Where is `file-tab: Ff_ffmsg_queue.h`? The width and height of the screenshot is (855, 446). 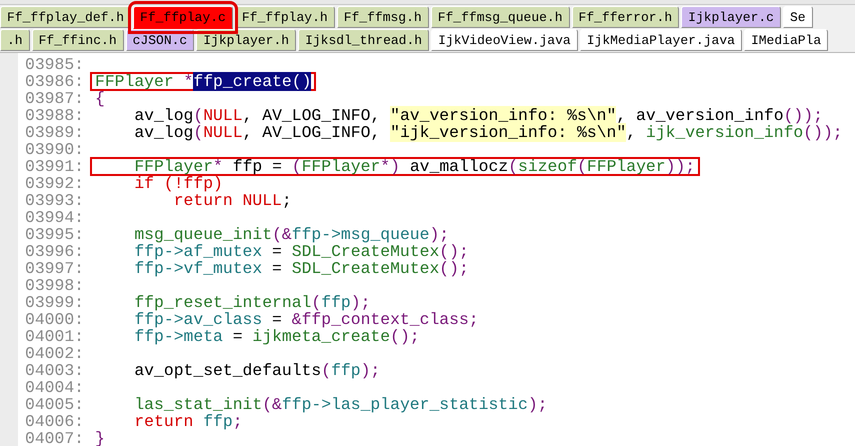 file-tab: Ff_ffmsg_queue.h is located at coordinates (500, 17).